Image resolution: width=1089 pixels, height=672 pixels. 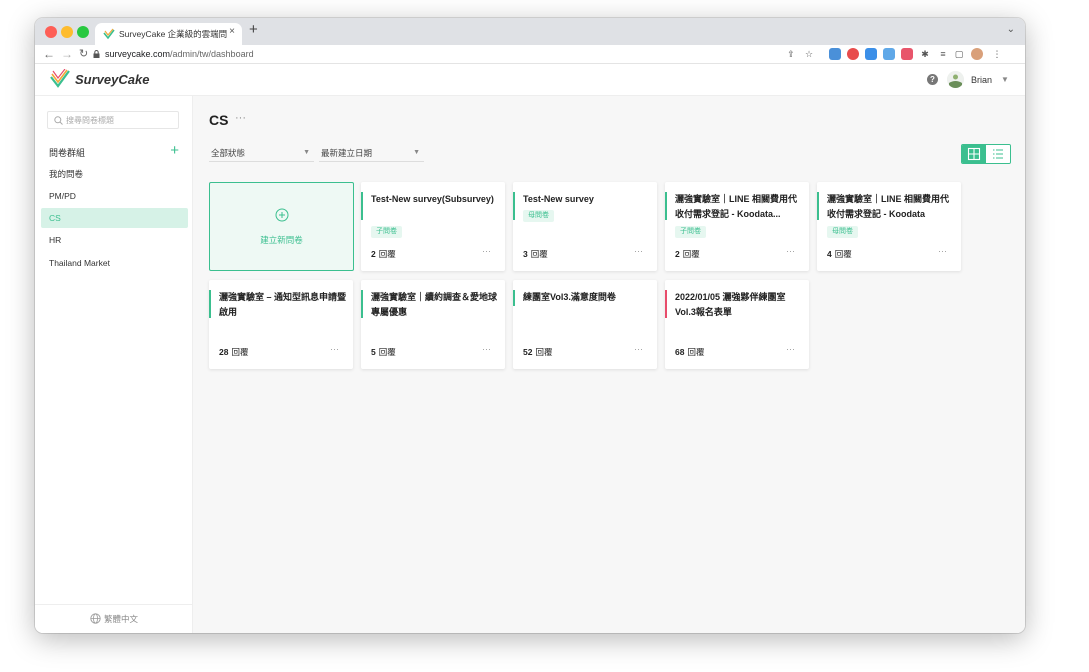 I want to click on survey-card: Test-New survey(Subsurvey) 子問卷 2 回覆 ···, so click(x=433, y=226).